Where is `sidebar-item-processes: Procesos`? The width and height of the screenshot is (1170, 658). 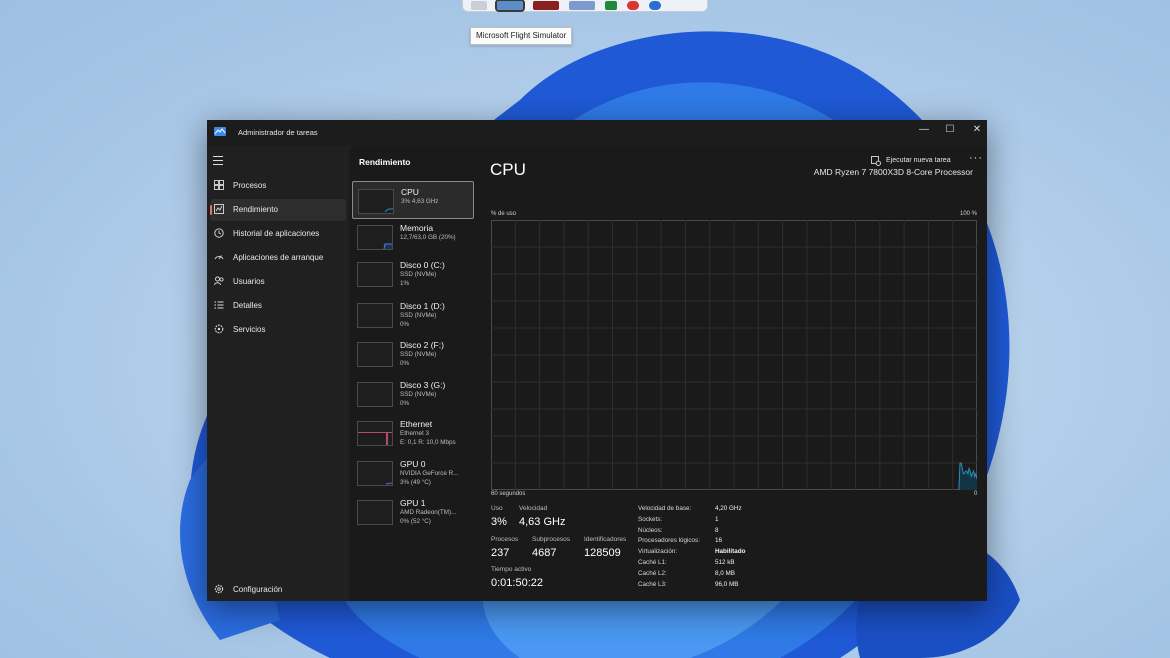
sidebar-item-processes: Procesos is located at coordinates (278, 186).